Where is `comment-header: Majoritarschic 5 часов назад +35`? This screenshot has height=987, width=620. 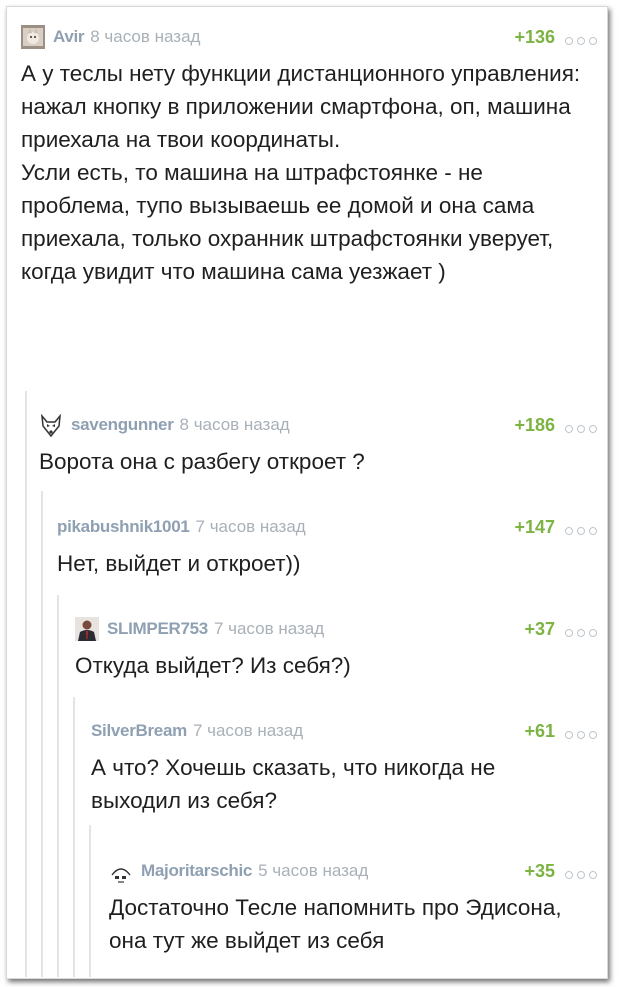
comment-header: Majoritarschic 5 часов назад +35 is located at coordinates (355, 872).